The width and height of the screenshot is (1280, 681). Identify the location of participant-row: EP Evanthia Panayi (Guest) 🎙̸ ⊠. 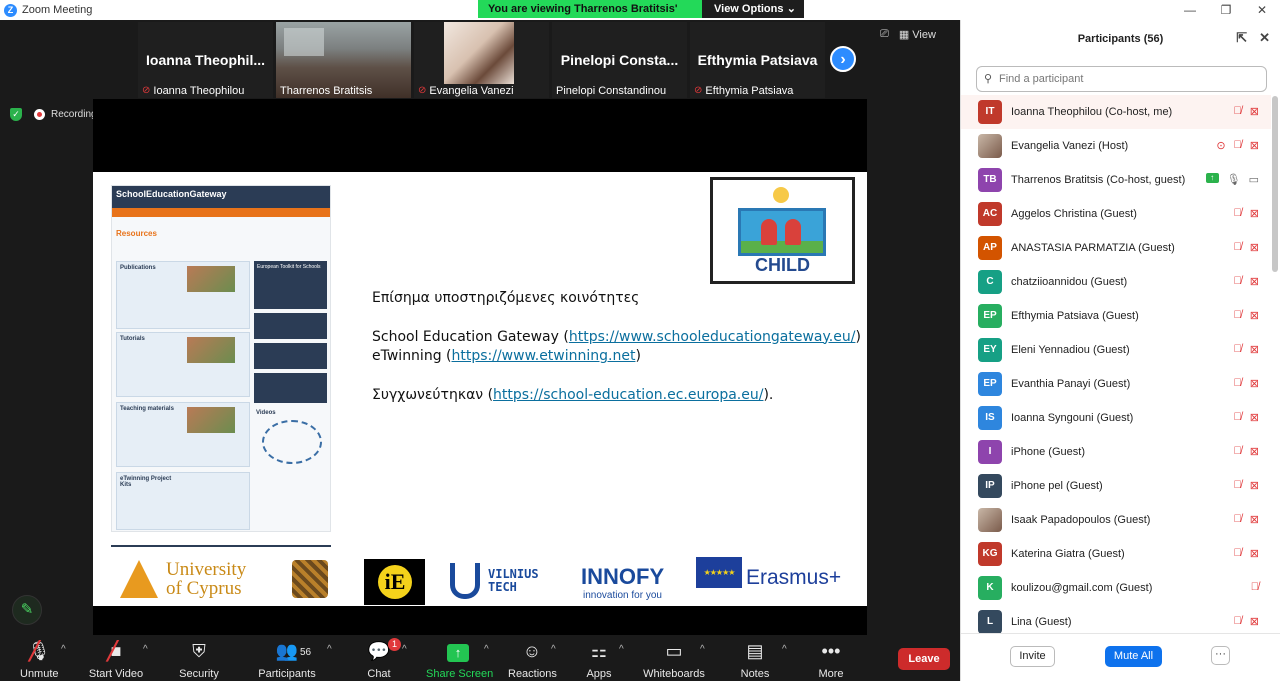
(1116, 384).